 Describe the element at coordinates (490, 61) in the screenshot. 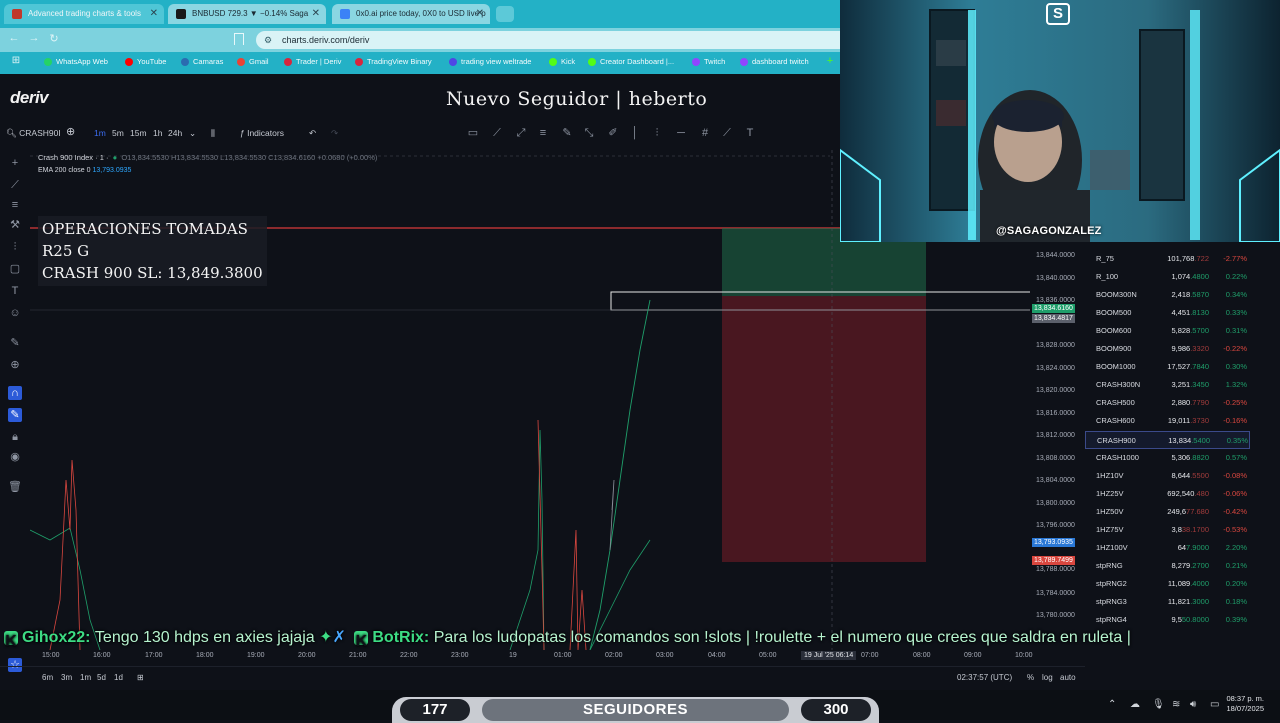

I see `bookmark-tradingview-weltrade: trading view weltrade` at that location.